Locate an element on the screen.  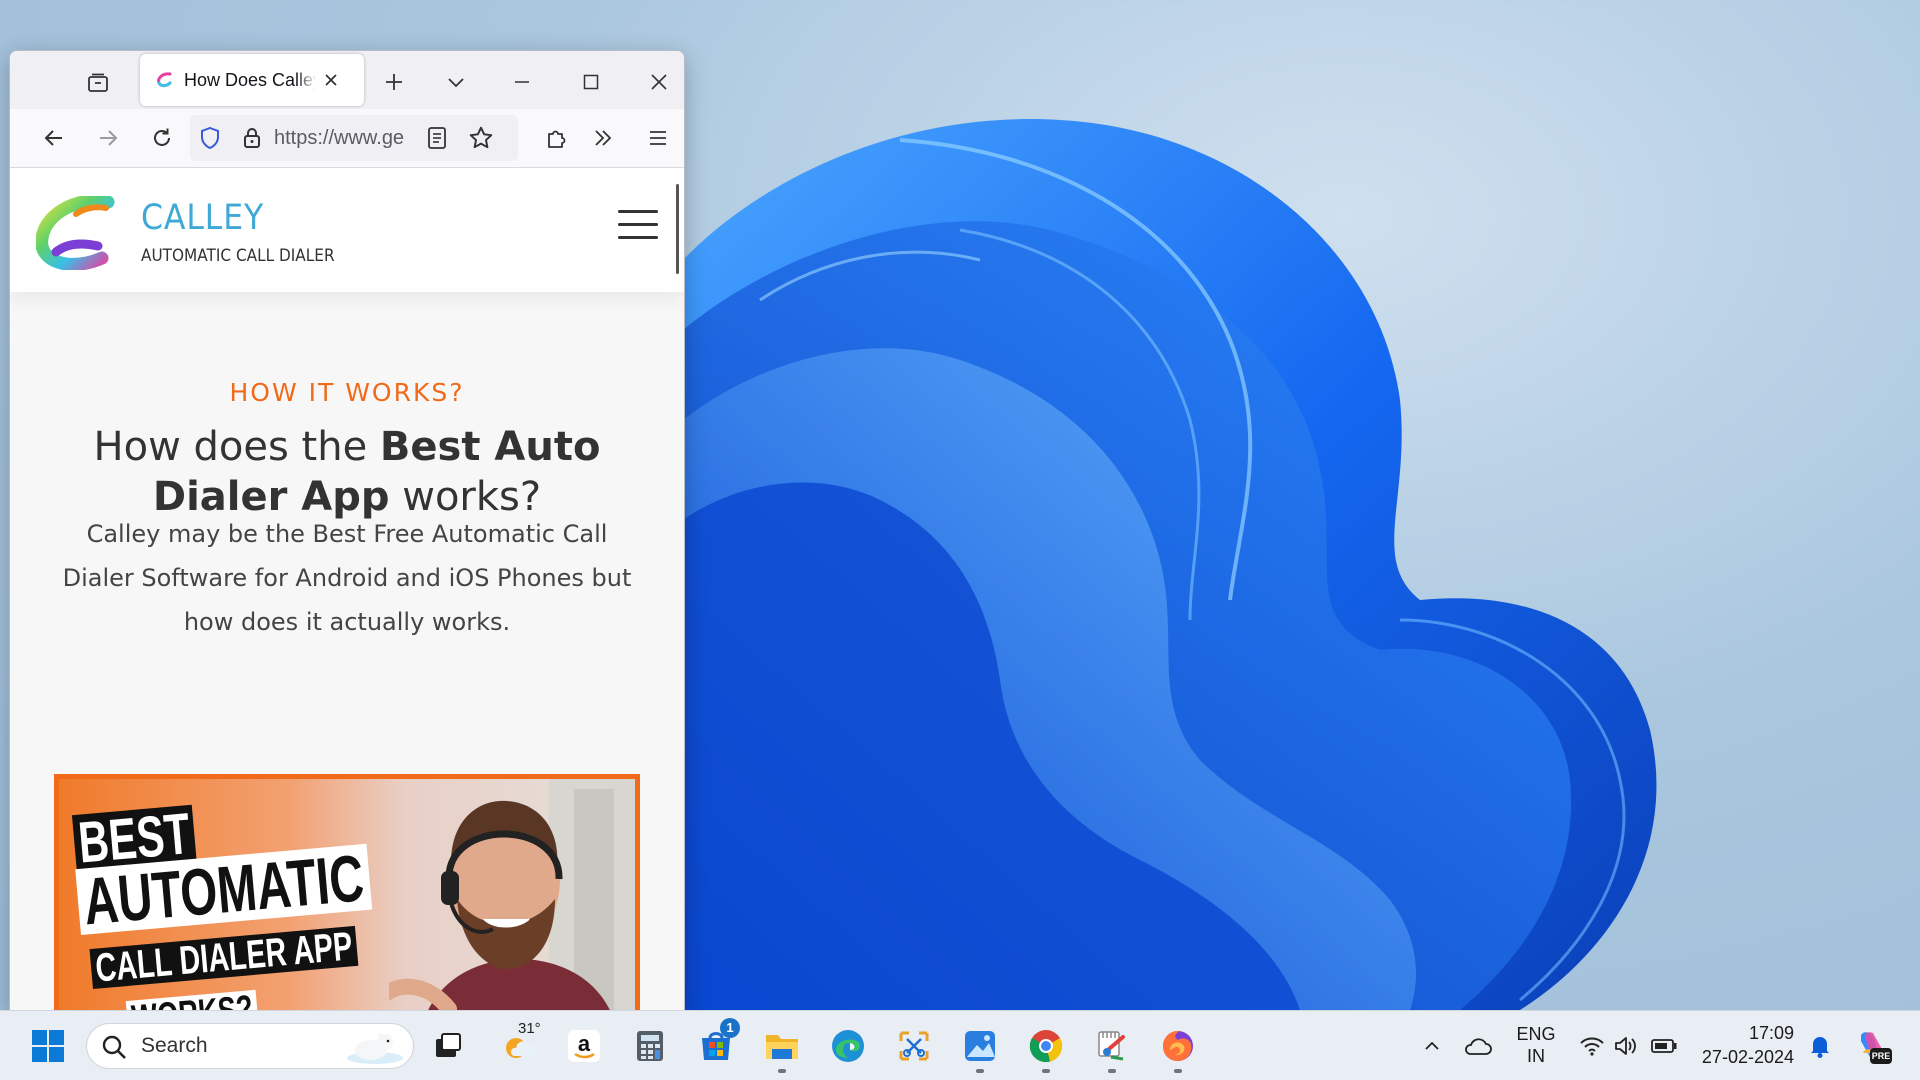
close-window-button is located at coordinates (659, 82).